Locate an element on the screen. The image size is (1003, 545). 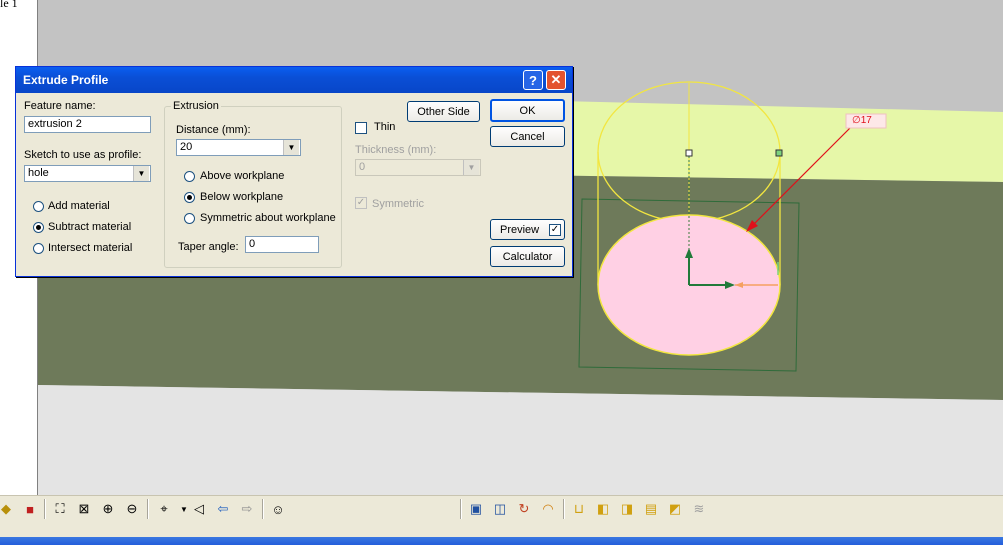
add-material-label: Add material is located at coordinates (79, 206).